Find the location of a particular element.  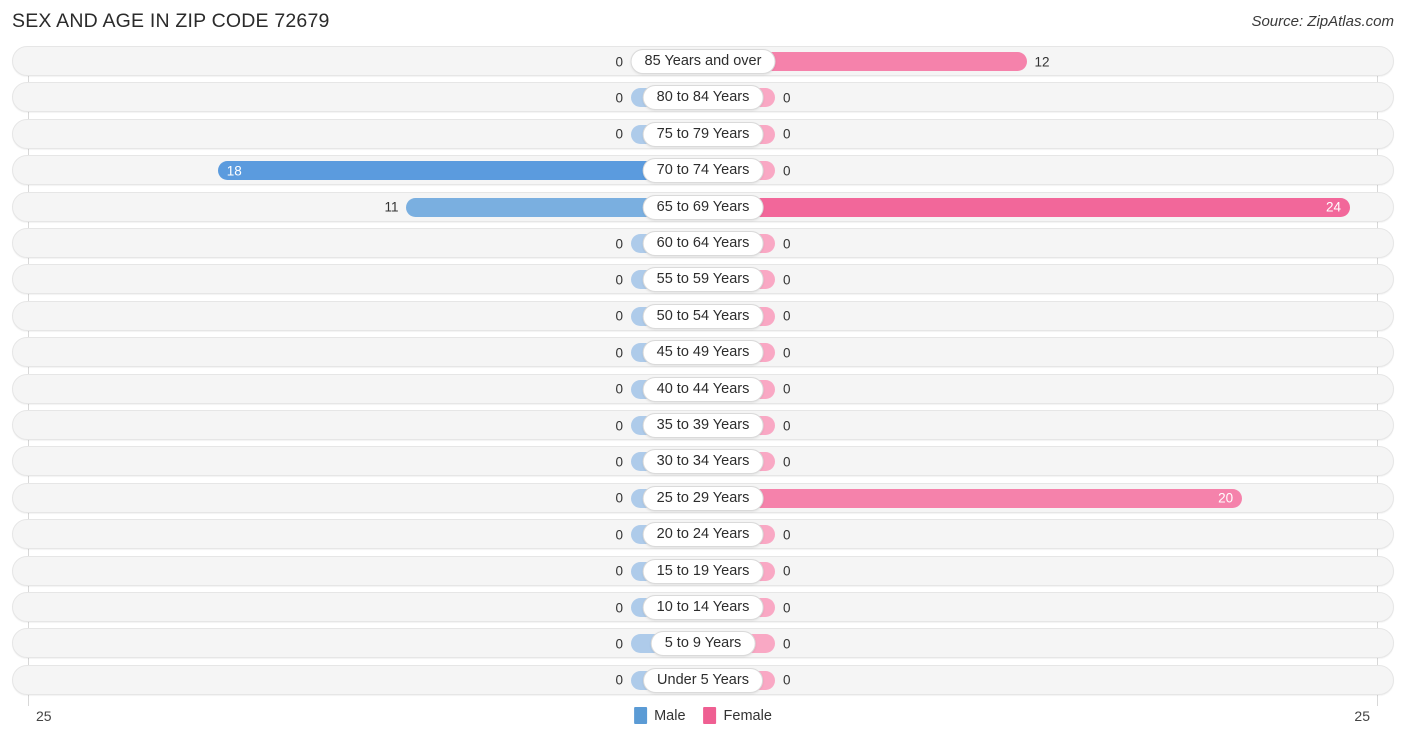

age-group-row: 0 0 55 to 59 Years is located at coordinates (703, 279).